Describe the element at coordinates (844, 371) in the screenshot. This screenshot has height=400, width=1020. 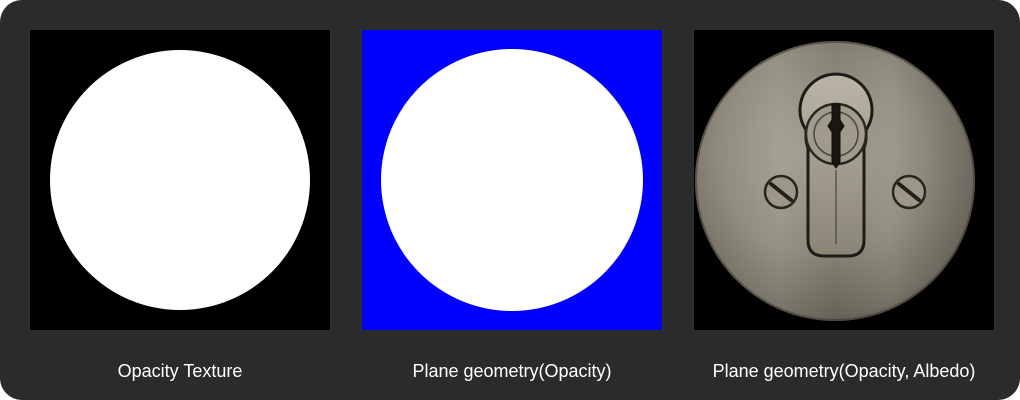
I see `caption-plane-opacity-albedo: Plane geometry(Opacity, Albedo)` at that location.